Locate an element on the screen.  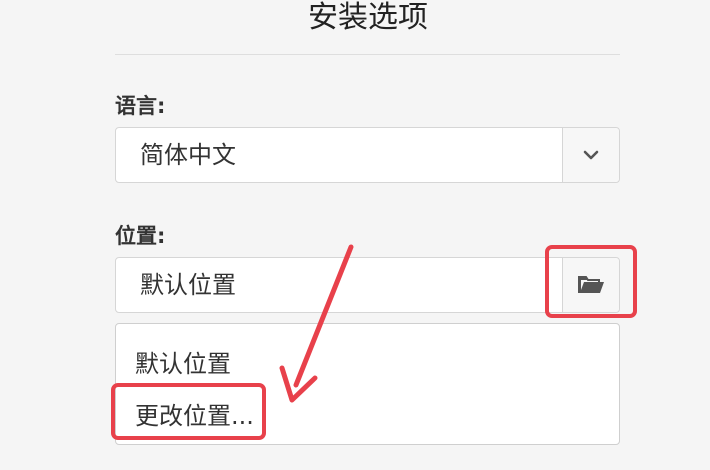
location-label: 位置: is located at coordinates (140, 236).